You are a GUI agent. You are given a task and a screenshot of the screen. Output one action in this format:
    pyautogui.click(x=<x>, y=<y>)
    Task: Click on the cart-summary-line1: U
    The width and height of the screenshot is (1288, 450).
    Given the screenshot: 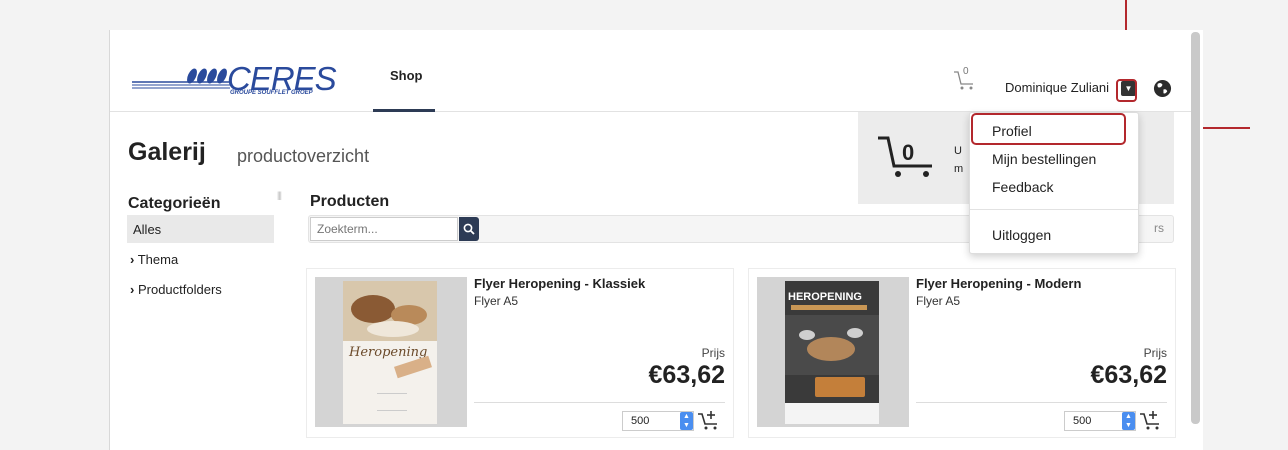 What is the action you would take?
    pyautogui.click(x=958, y=151)
    